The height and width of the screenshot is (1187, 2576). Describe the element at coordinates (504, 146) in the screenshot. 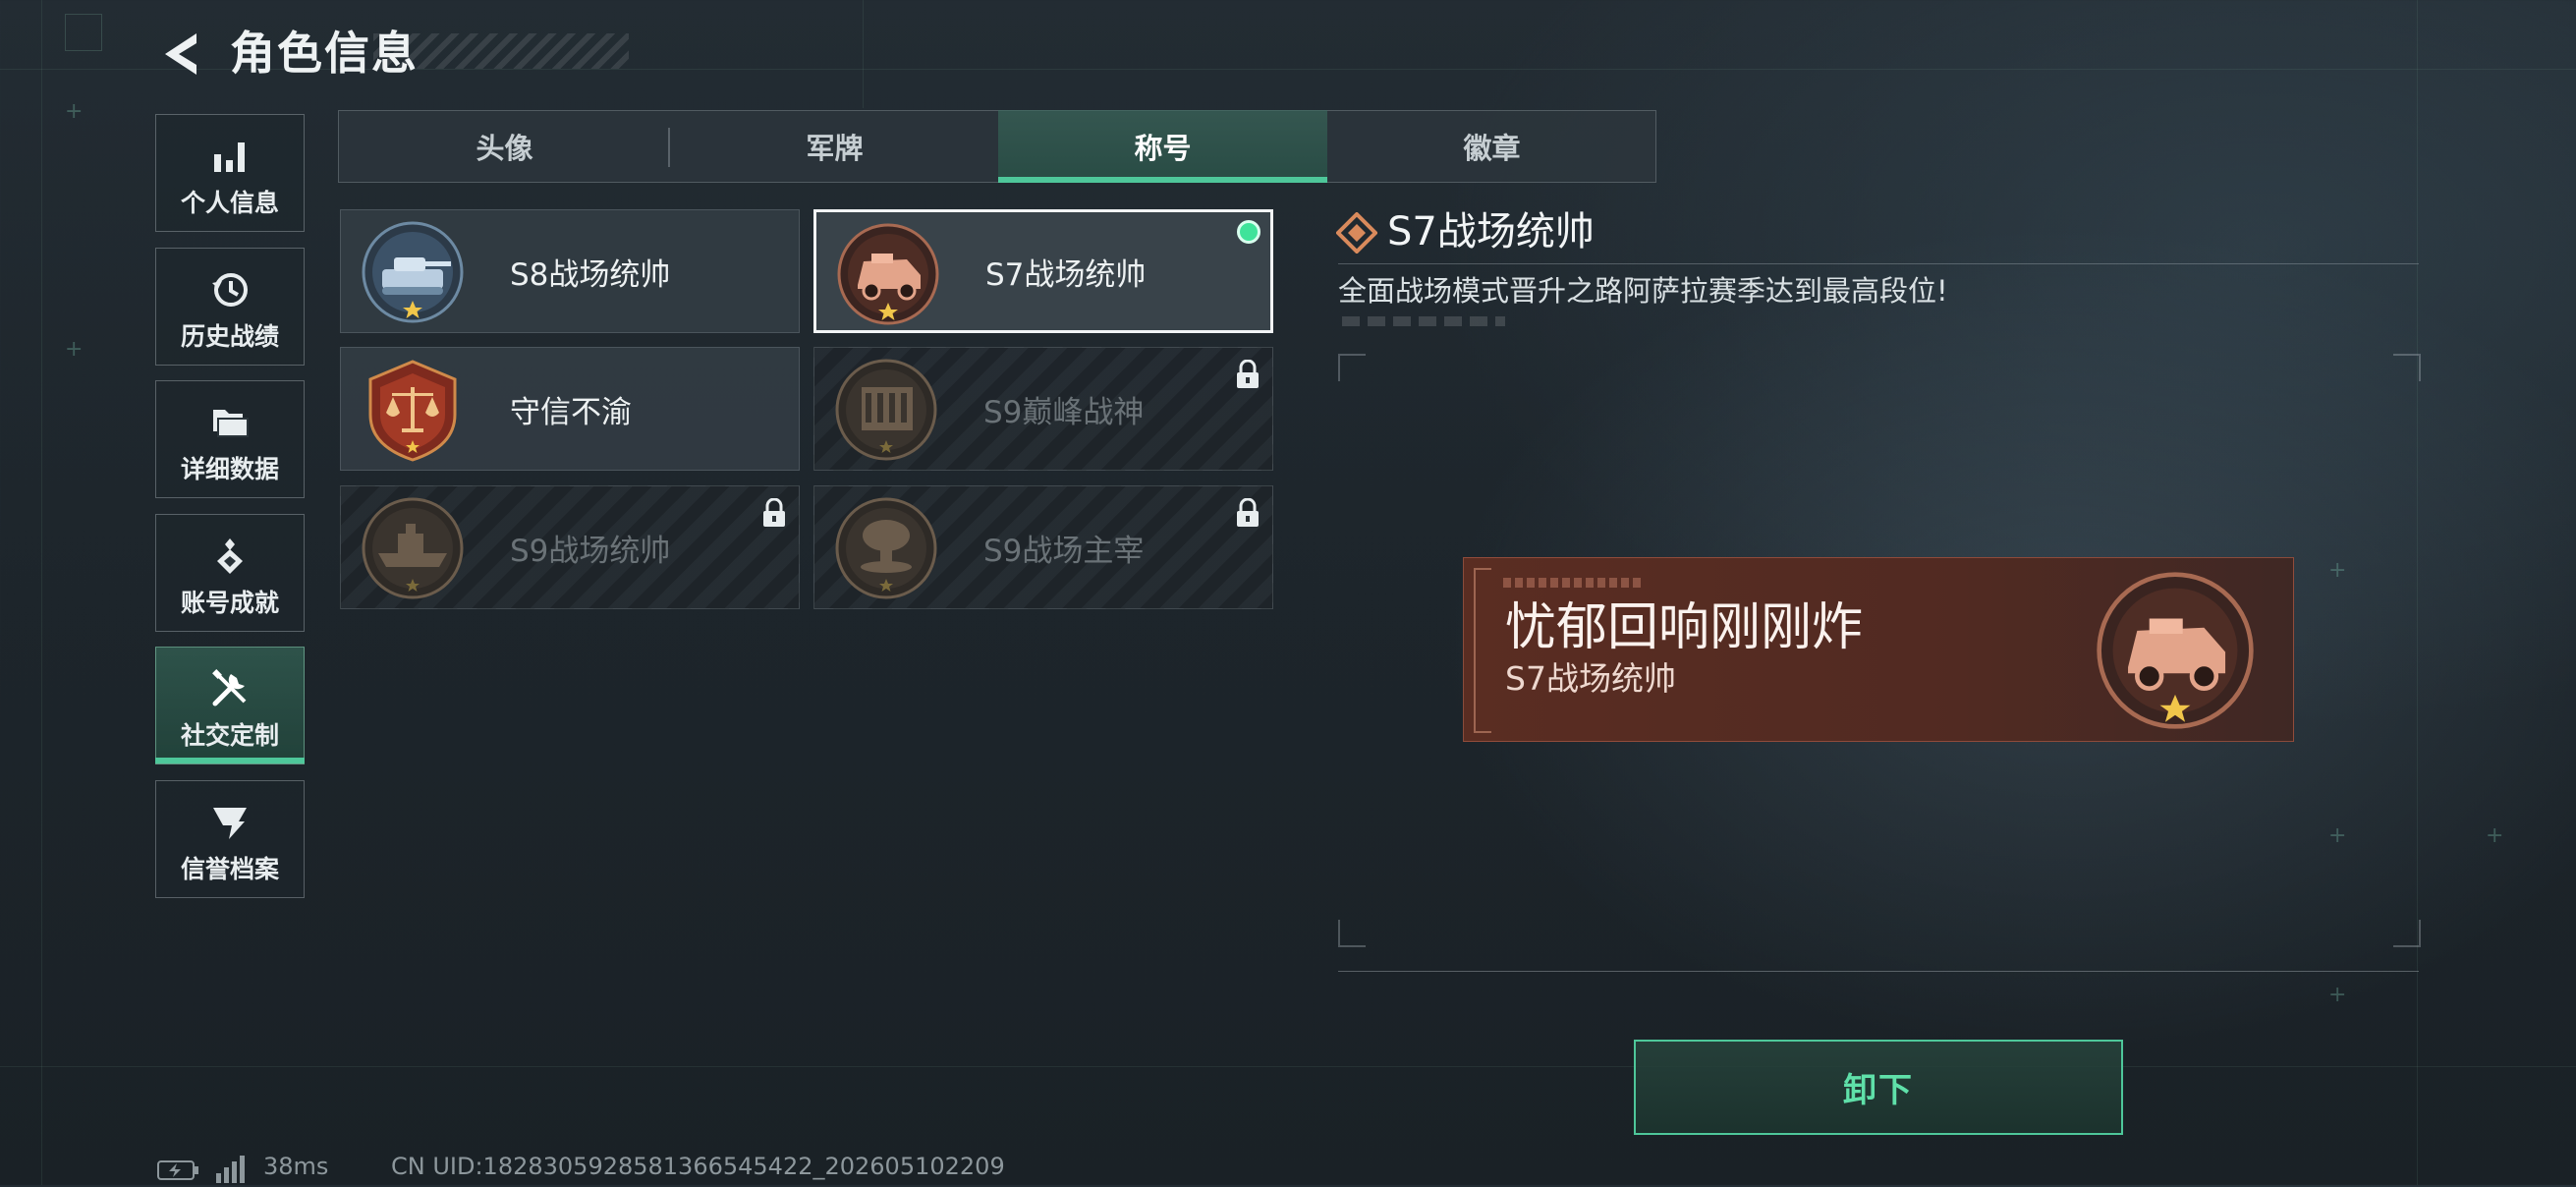

I see `tab-avatar: 头像` at that location.